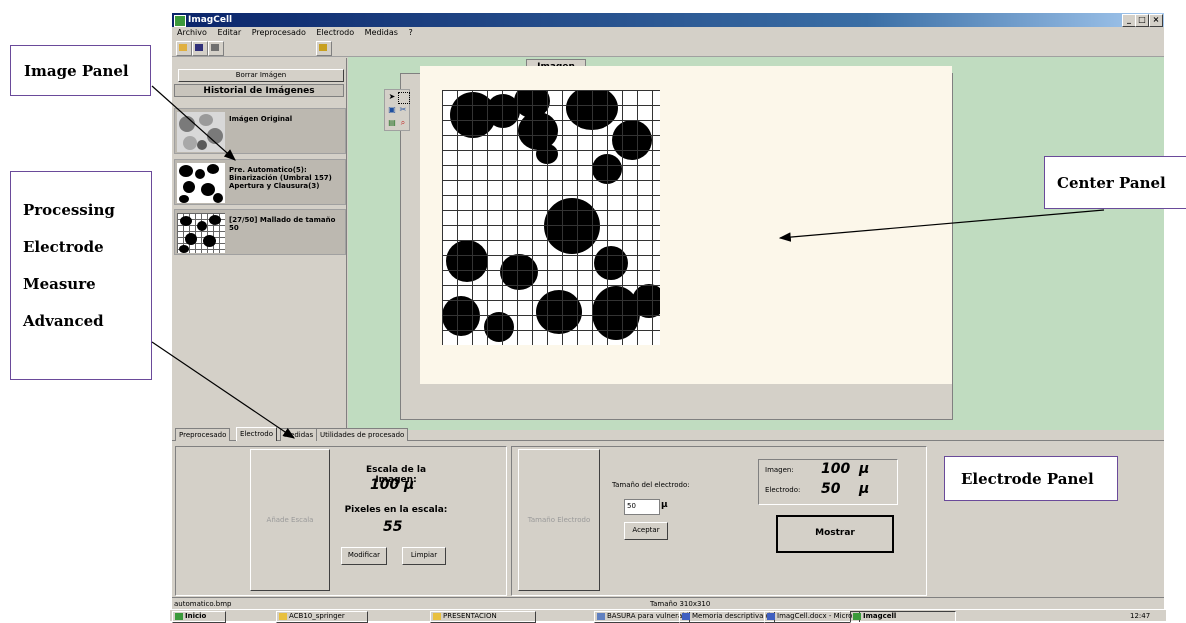  What do you see at coordinates (941, 225) in the screenshot?
I see `arrow-center-panel` at bounding box center [941, 225].